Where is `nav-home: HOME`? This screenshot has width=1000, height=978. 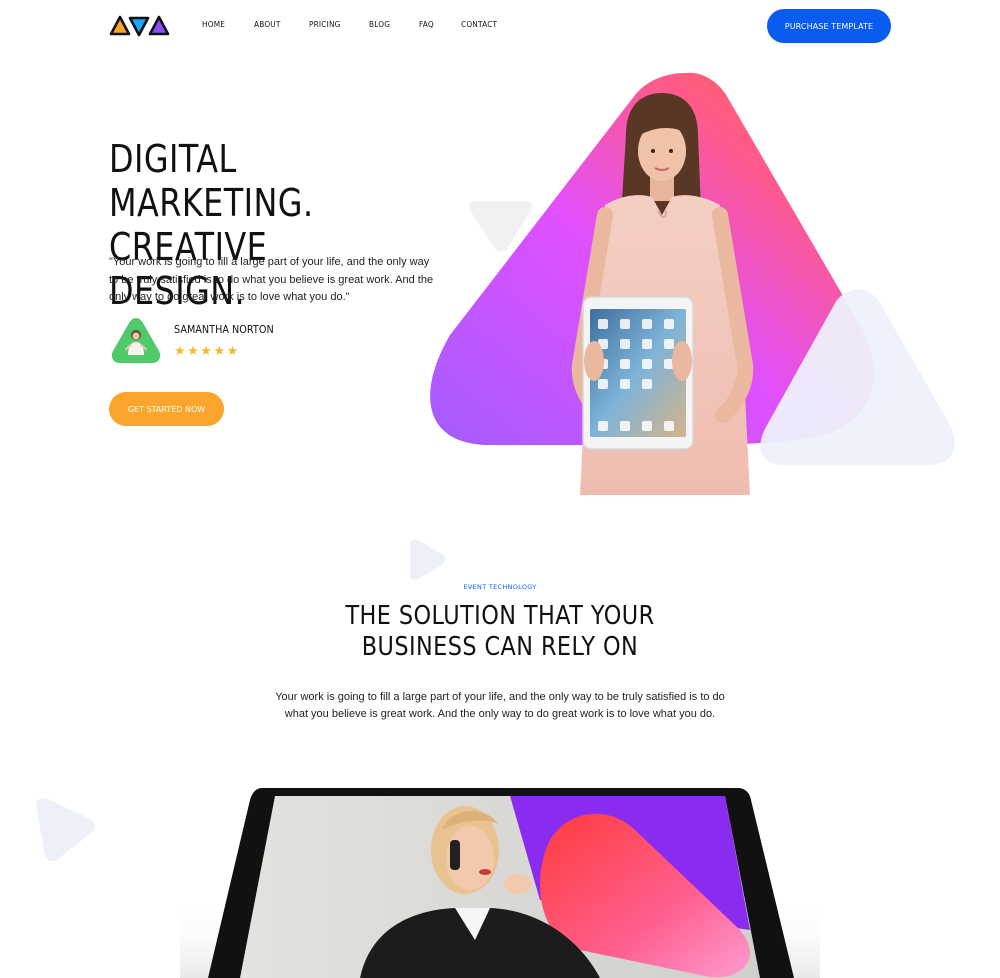
nav-home: HOME is located at coordinates (213, 24).